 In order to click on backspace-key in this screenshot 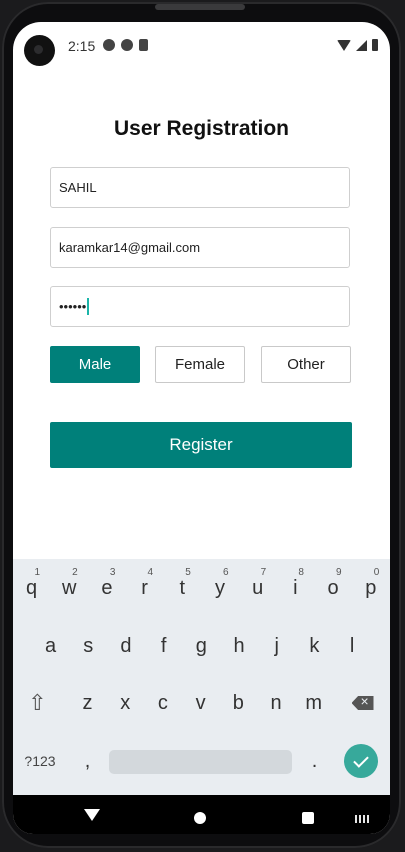, I will do `click(362, 703)`.